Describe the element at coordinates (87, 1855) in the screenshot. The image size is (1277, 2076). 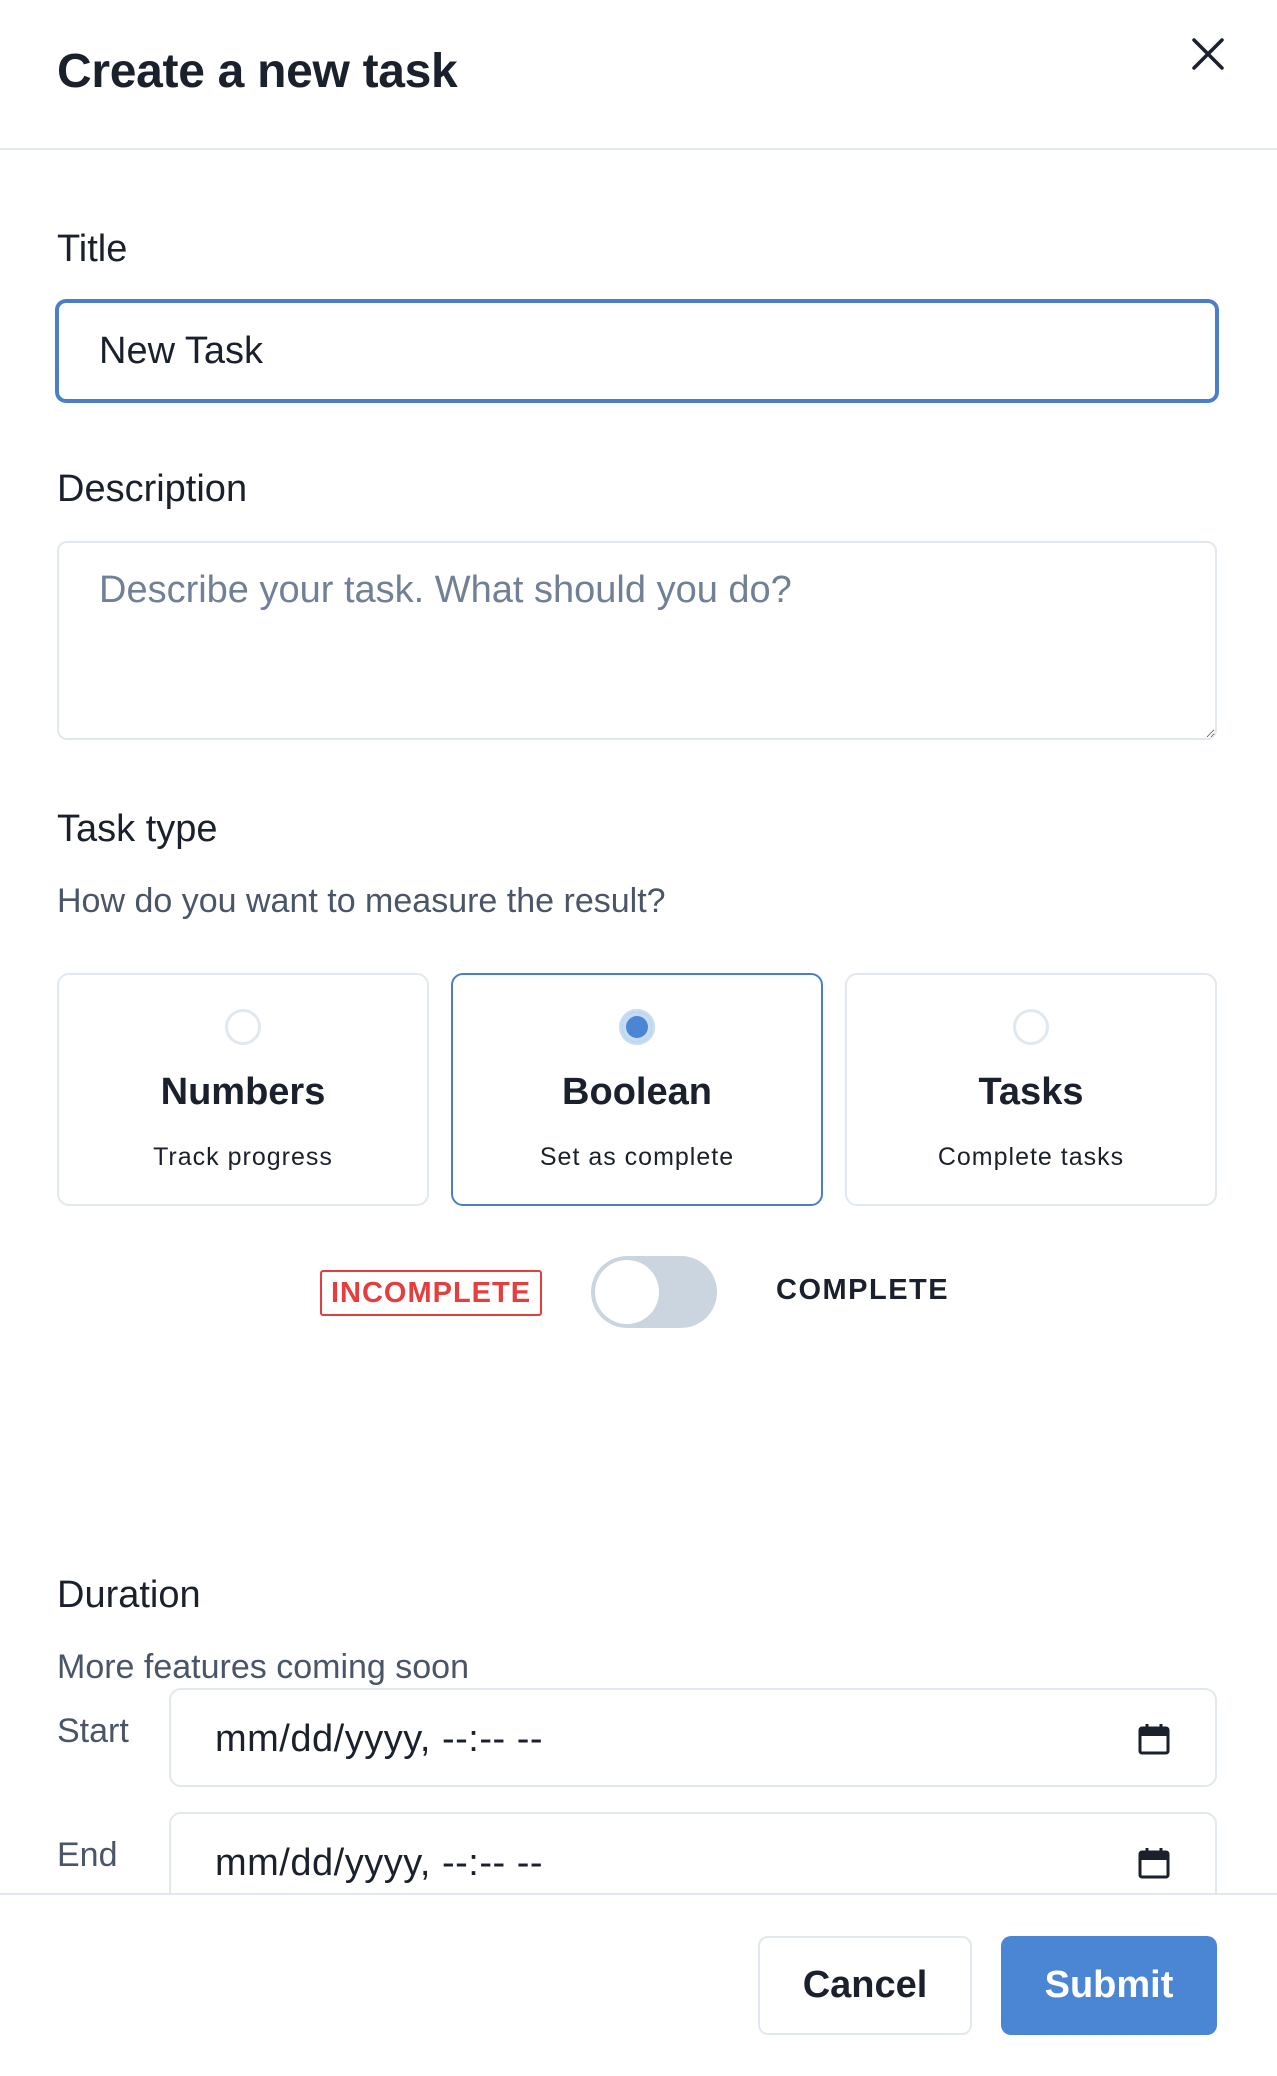
I see `end-label: End` at that location.